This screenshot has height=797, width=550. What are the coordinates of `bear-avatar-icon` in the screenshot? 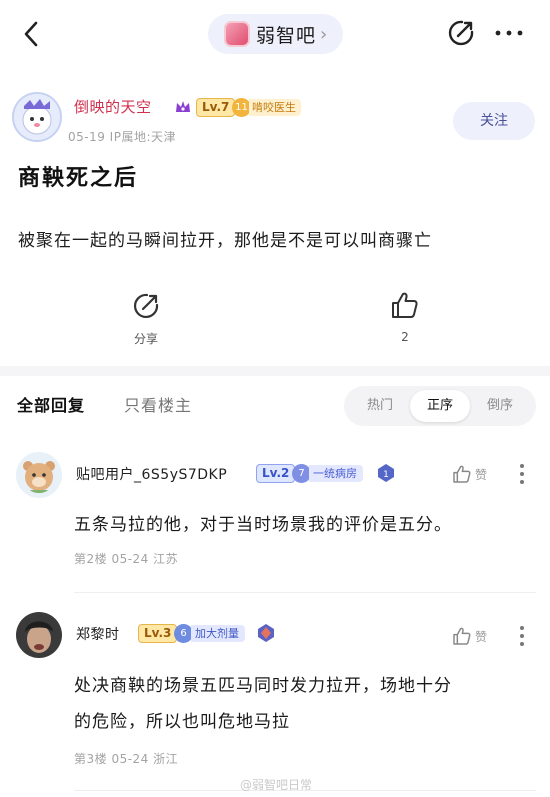 It's located at (39, 475).